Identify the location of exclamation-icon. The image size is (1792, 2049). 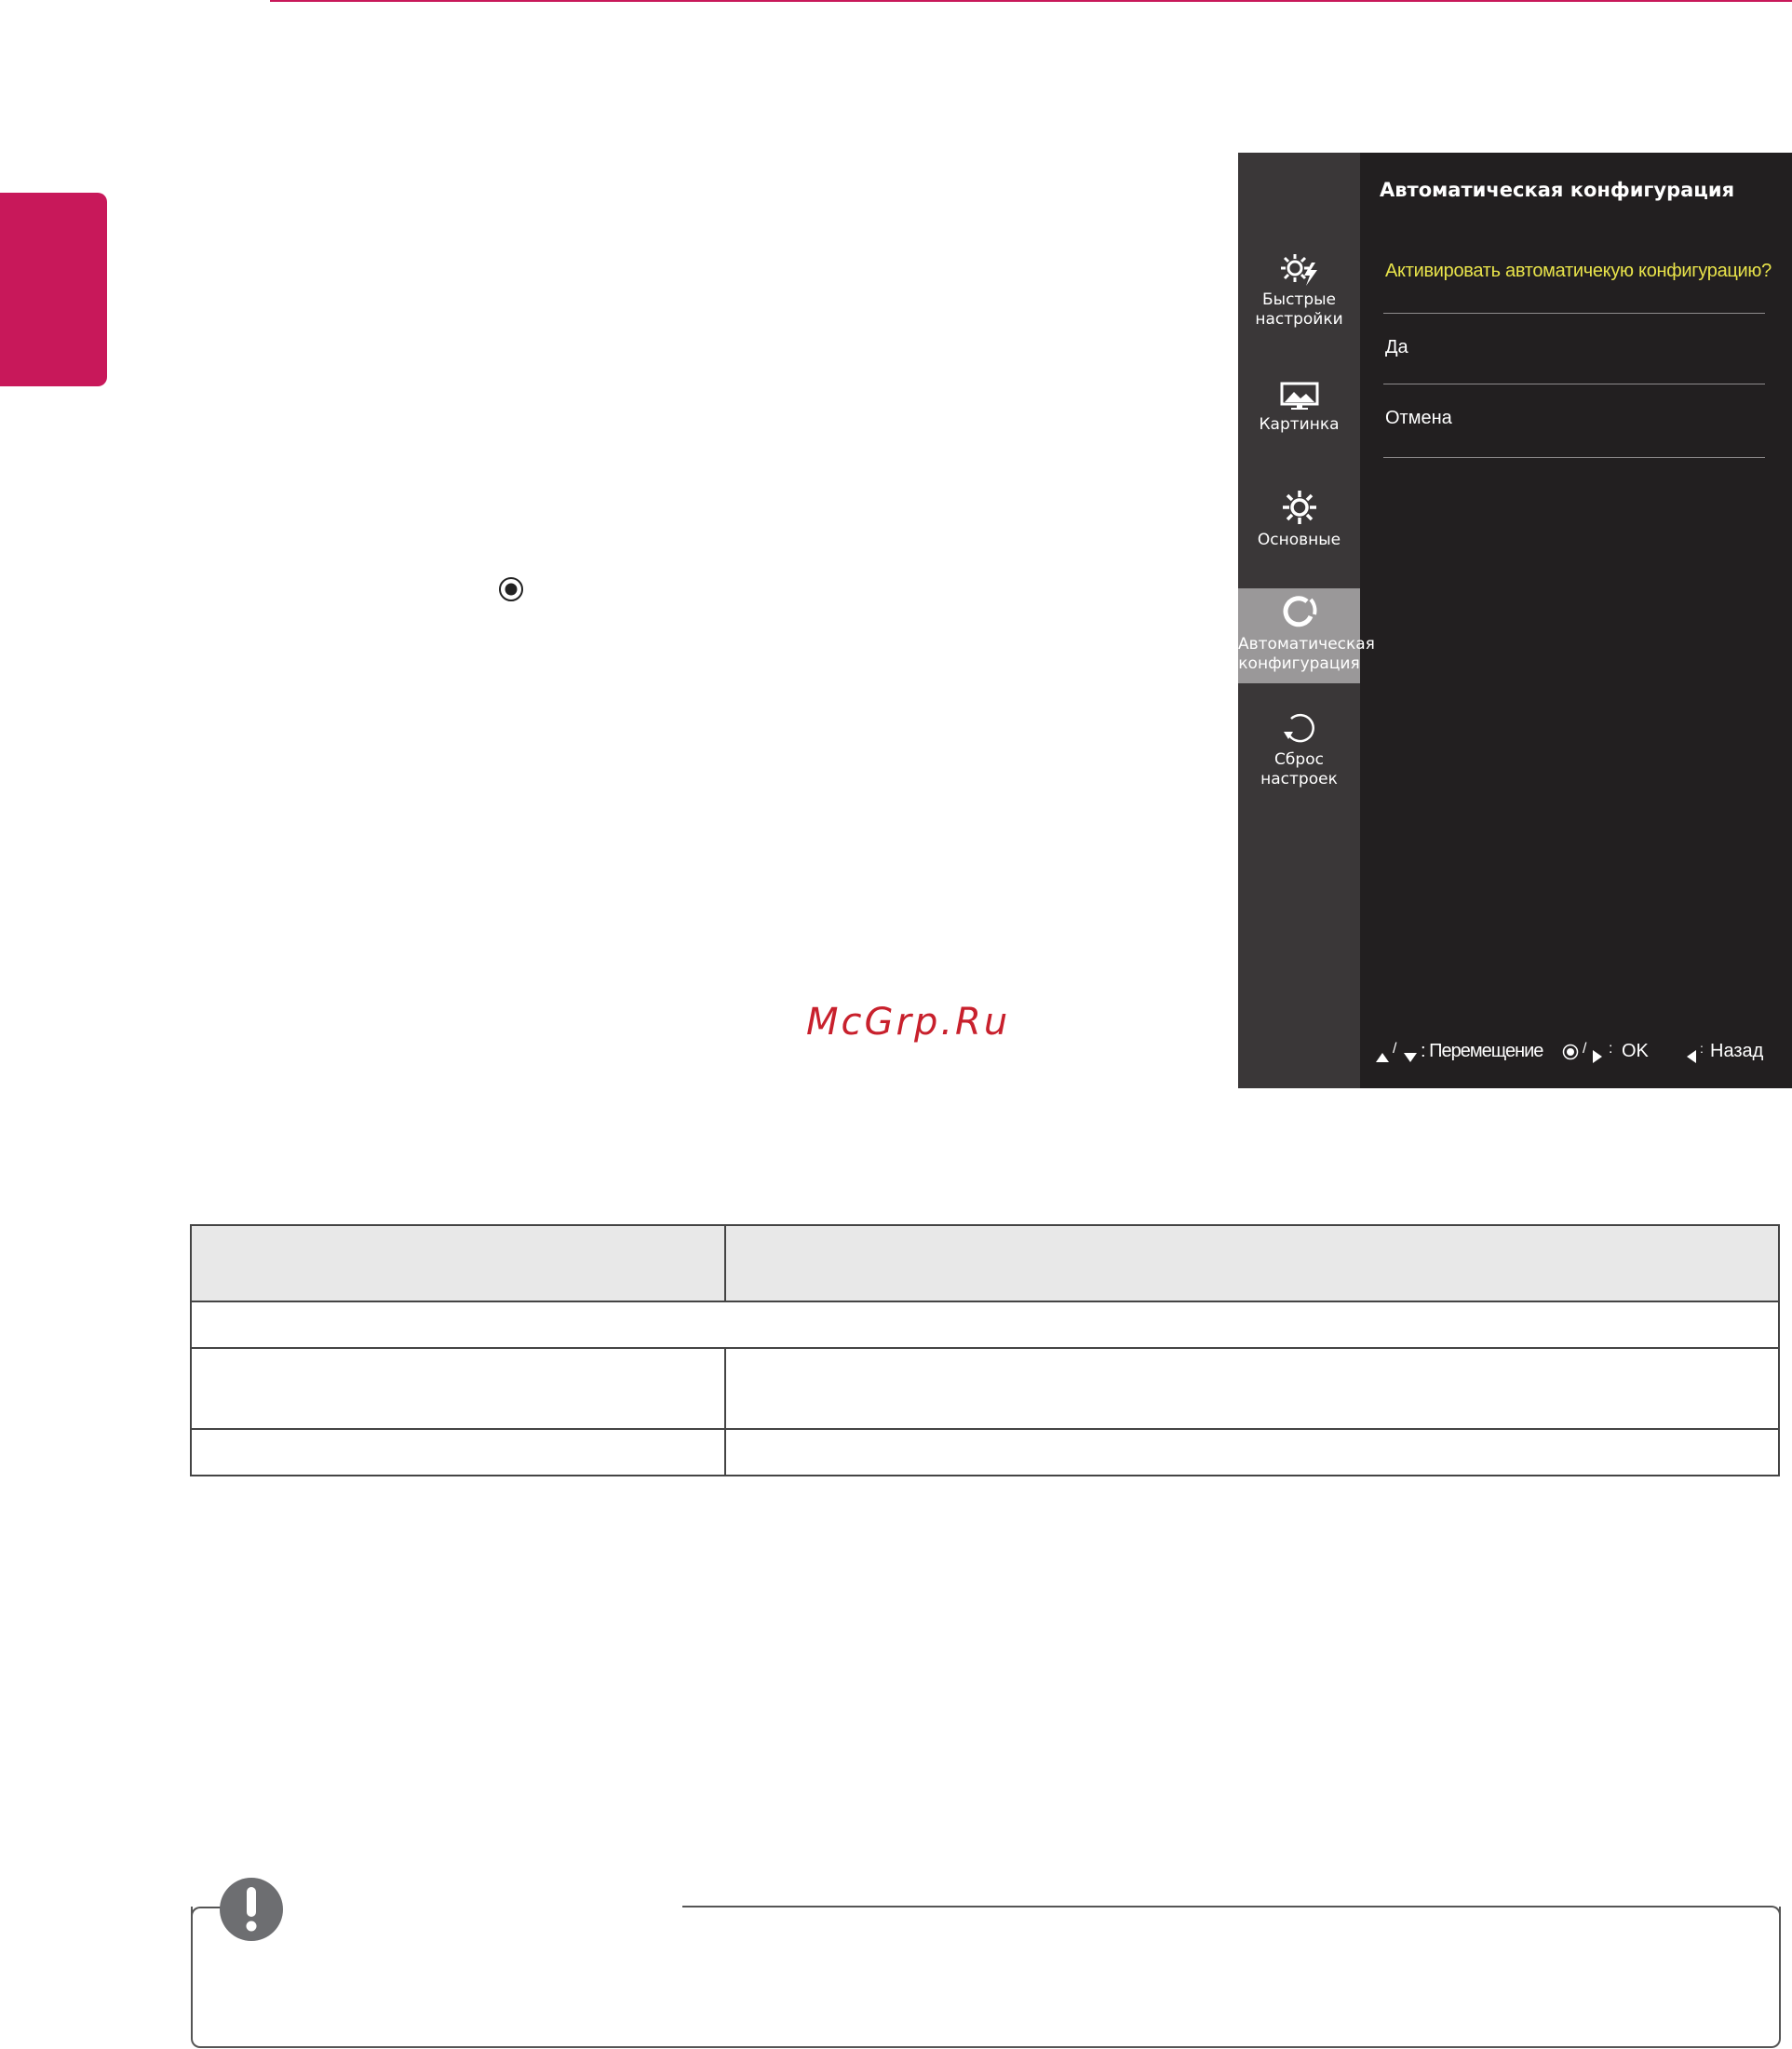
(251, 1909).